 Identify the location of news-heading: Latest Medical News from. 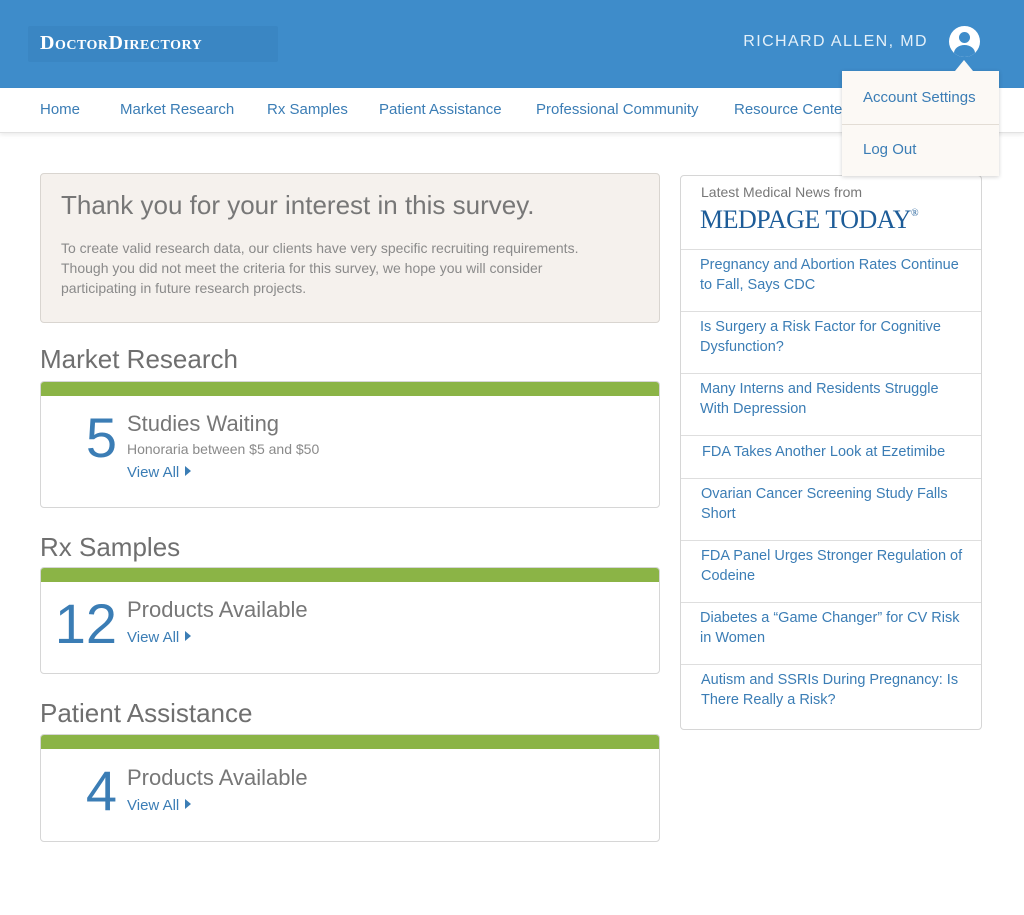
(782, 192).